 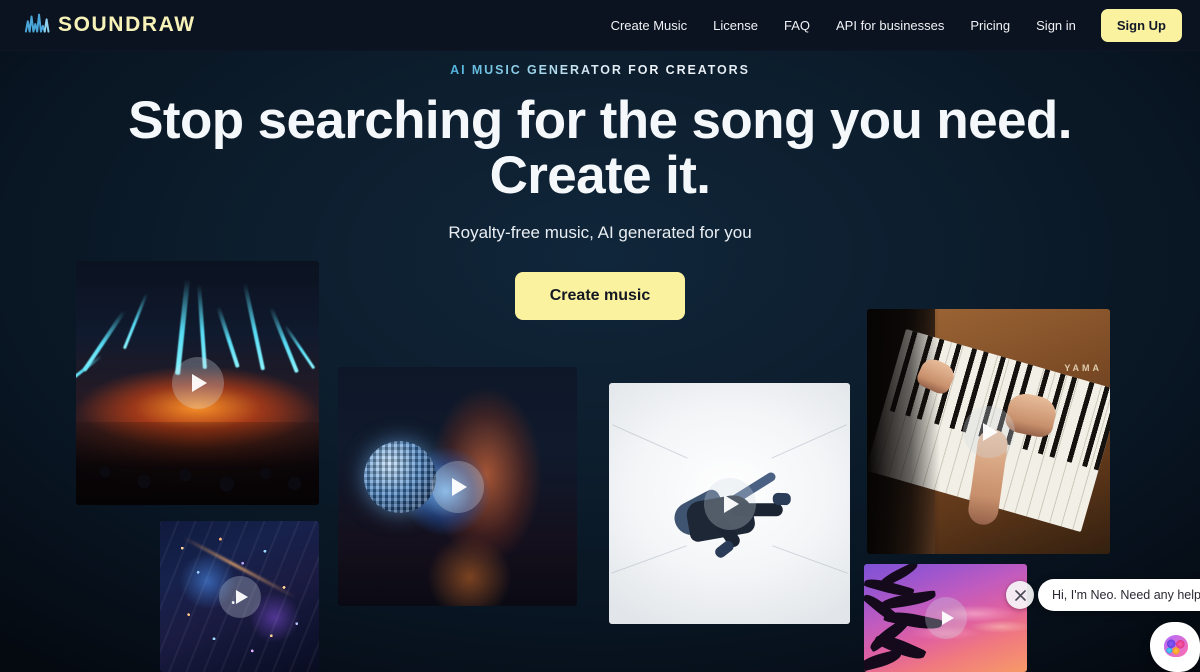 I want to click on tile-breakdancer, so click(x=729, y=503).